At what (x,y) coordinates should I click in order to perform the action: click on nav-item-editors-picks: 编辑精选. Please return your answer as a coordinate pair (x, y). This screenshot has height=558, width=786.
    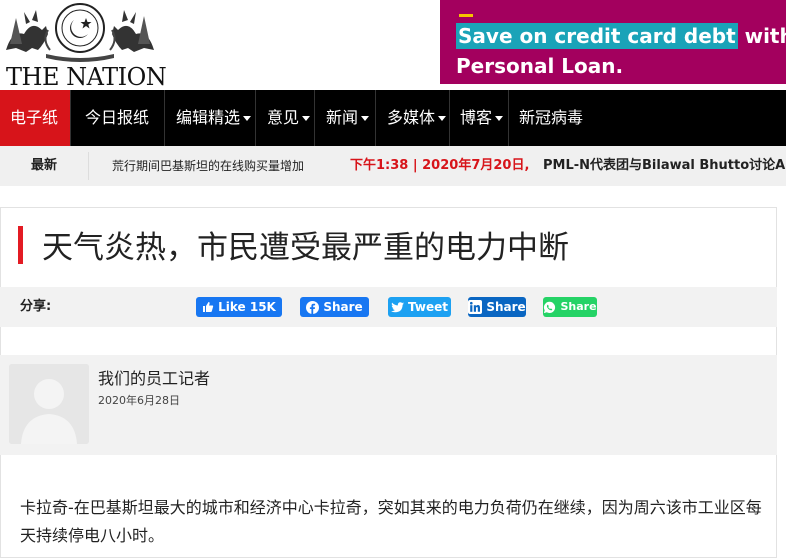
    Looking at the image, I should click on (210, 118).